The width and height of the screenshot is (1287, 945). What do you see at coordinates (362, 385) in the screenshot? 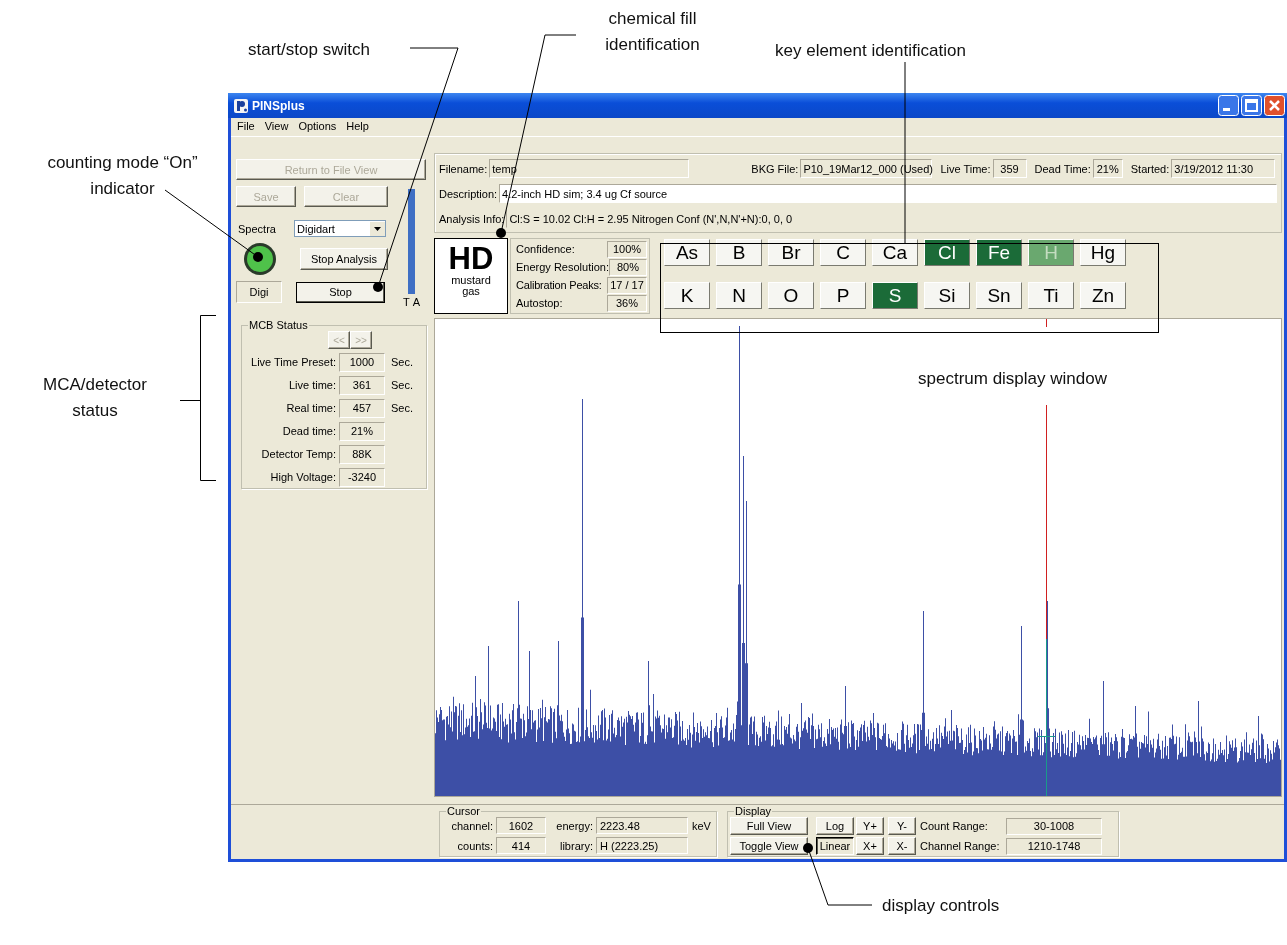
I see `status-value: 361` at bounding box center [362, 385].